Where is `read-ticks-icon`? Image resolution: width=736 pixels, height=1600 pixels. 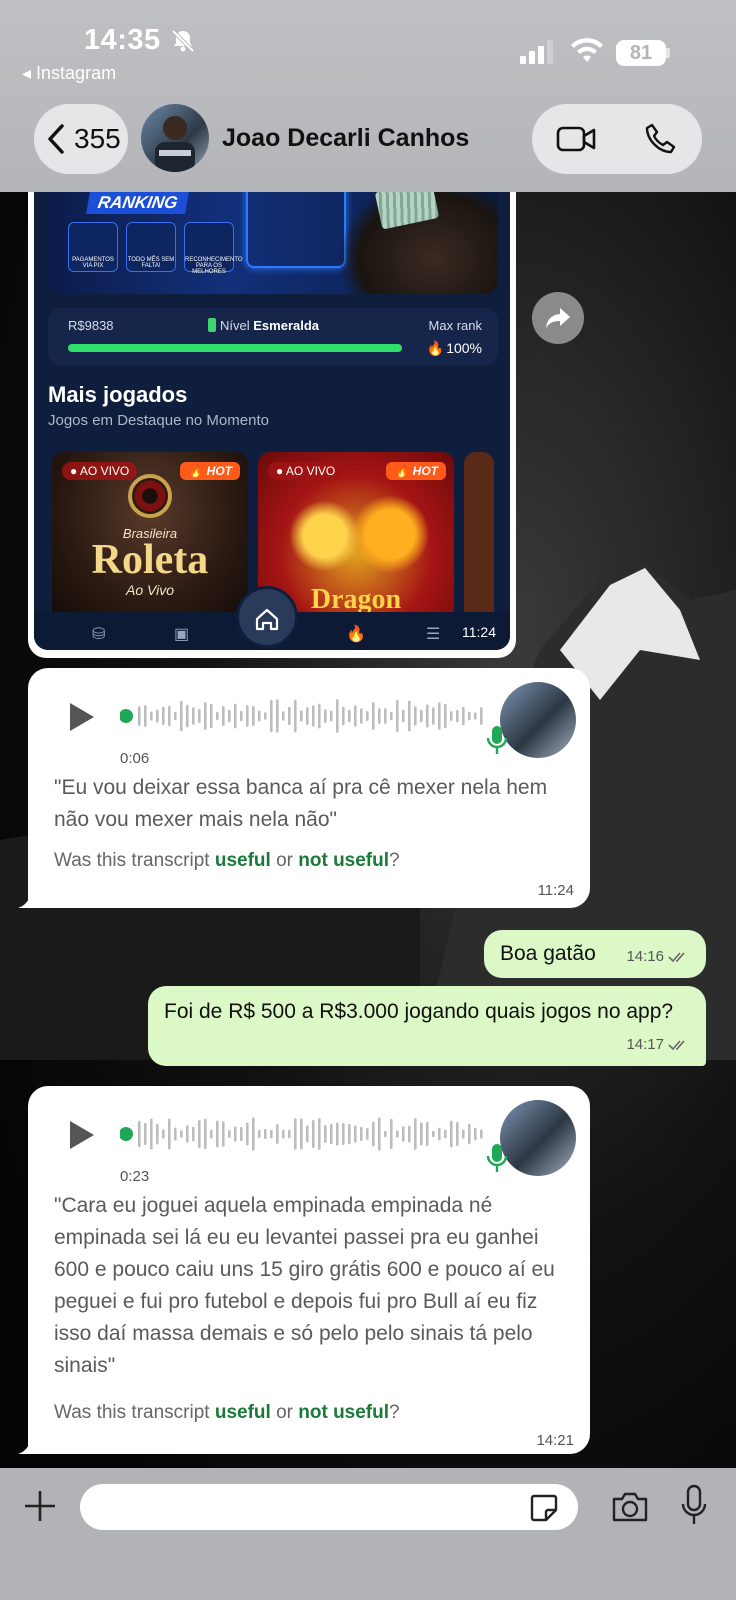
read-ticks-icon is located at coordinates (676, 1045).